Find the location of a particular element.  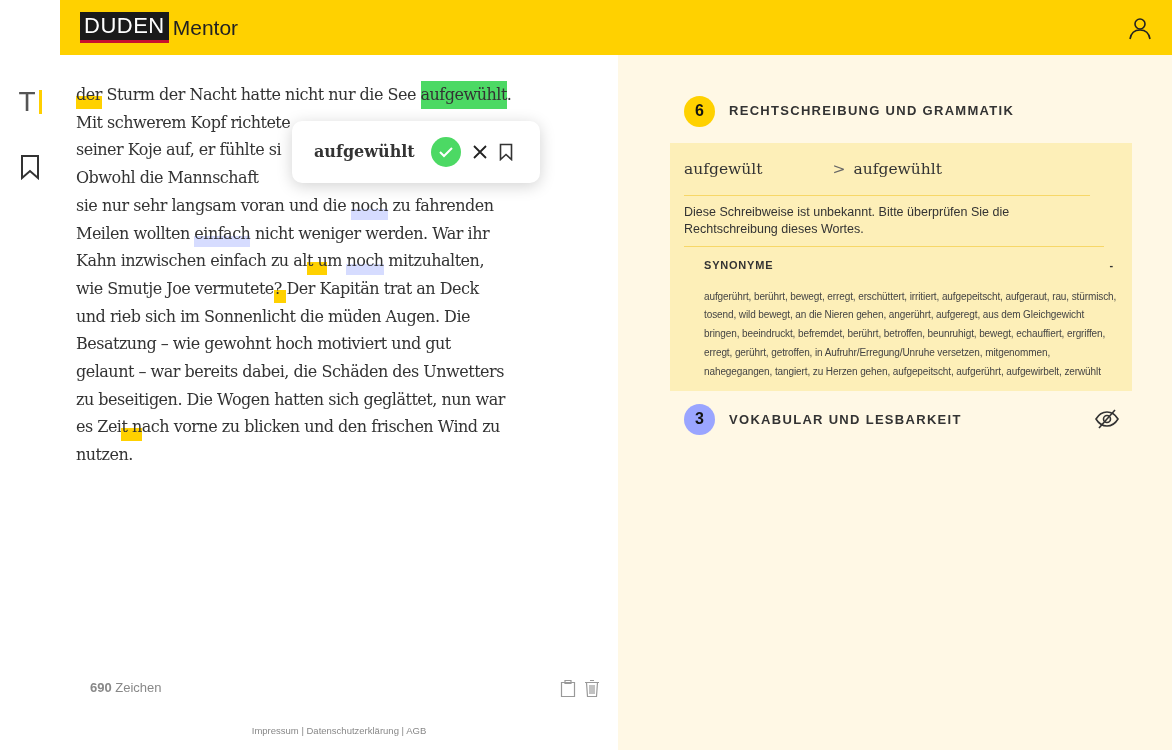

body-text: zu beseitigen. Die Wogen hatten sich geglättet, nun war is located at coordinates (290, 399).